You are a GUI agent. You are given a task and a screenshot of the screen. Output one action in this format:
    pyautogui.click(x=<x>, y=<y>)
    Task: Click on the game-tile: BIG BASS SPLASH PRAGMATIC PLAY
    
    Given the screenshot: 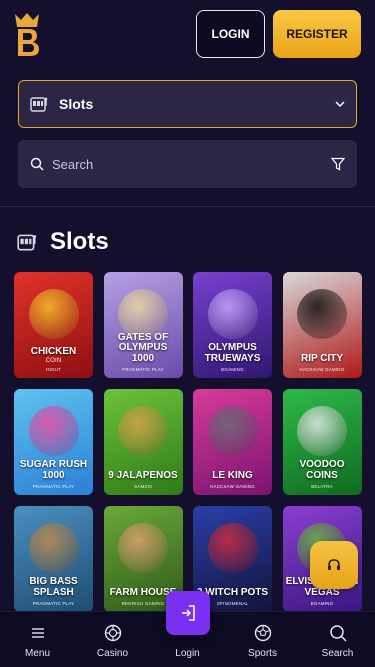 What is the action you would take?
    pyautogui.click(x=53, y=559)
    